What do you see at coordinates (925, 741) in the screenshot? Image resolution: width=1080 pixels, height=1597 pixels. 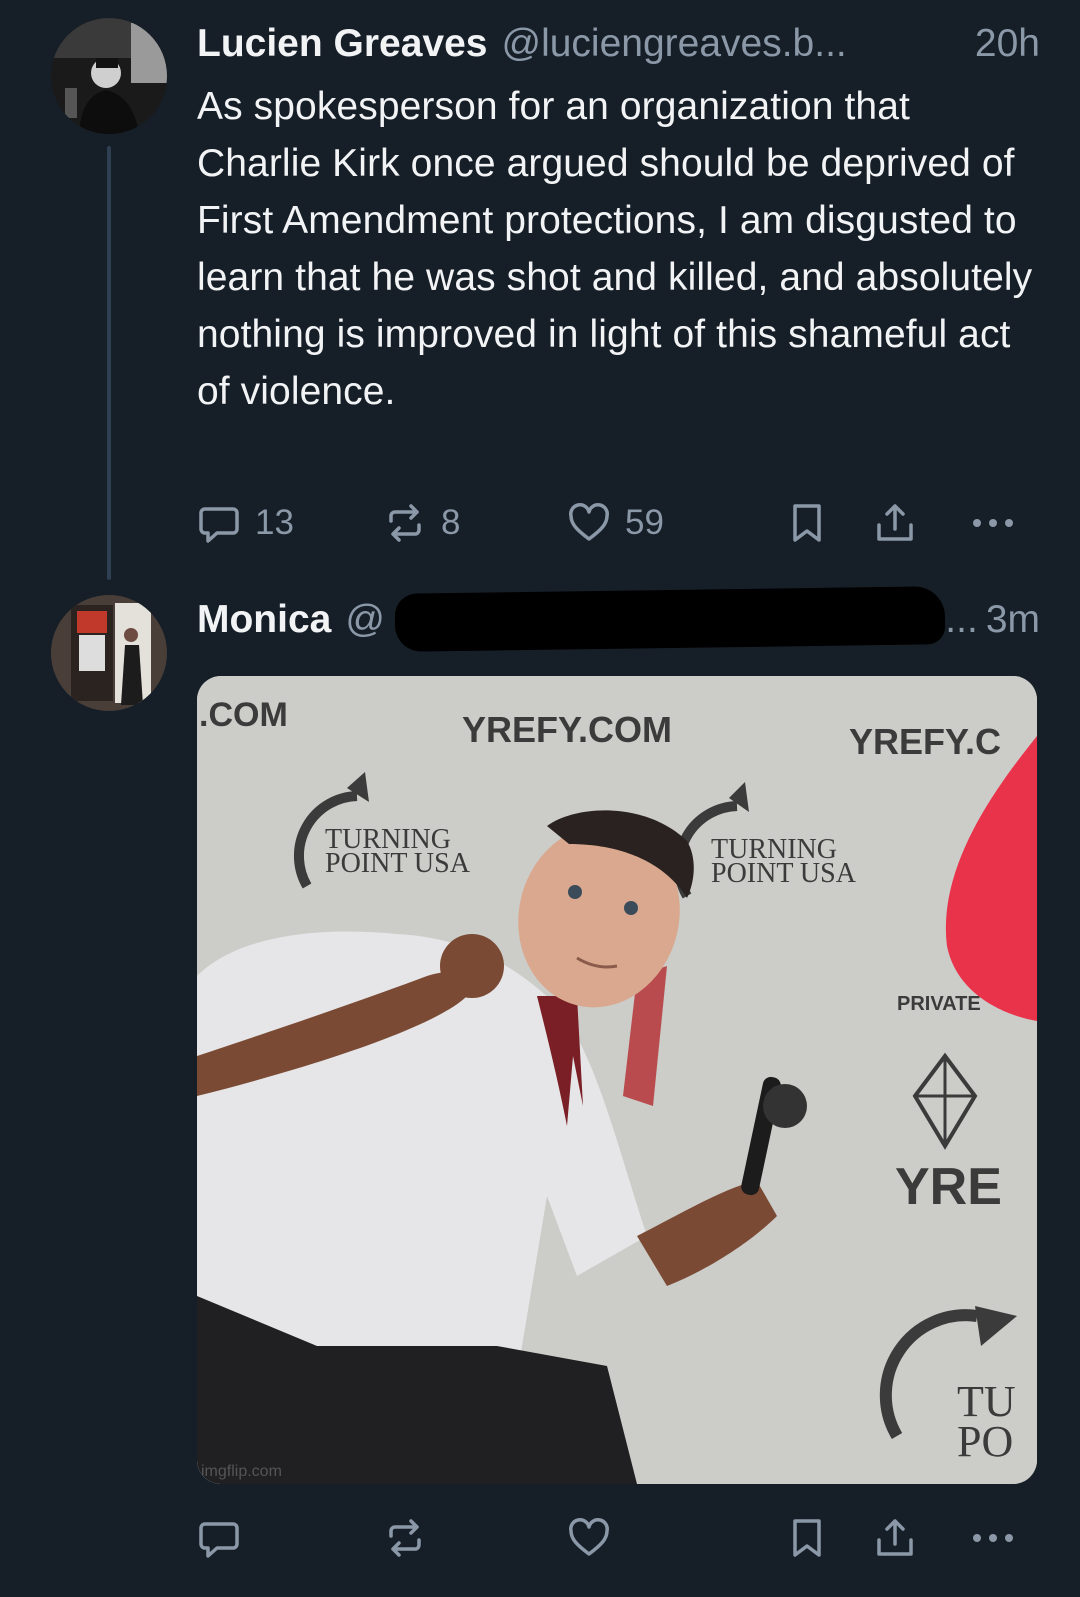 I see `sponsor-text: YREFY.C` at bounding box center [925, 741].